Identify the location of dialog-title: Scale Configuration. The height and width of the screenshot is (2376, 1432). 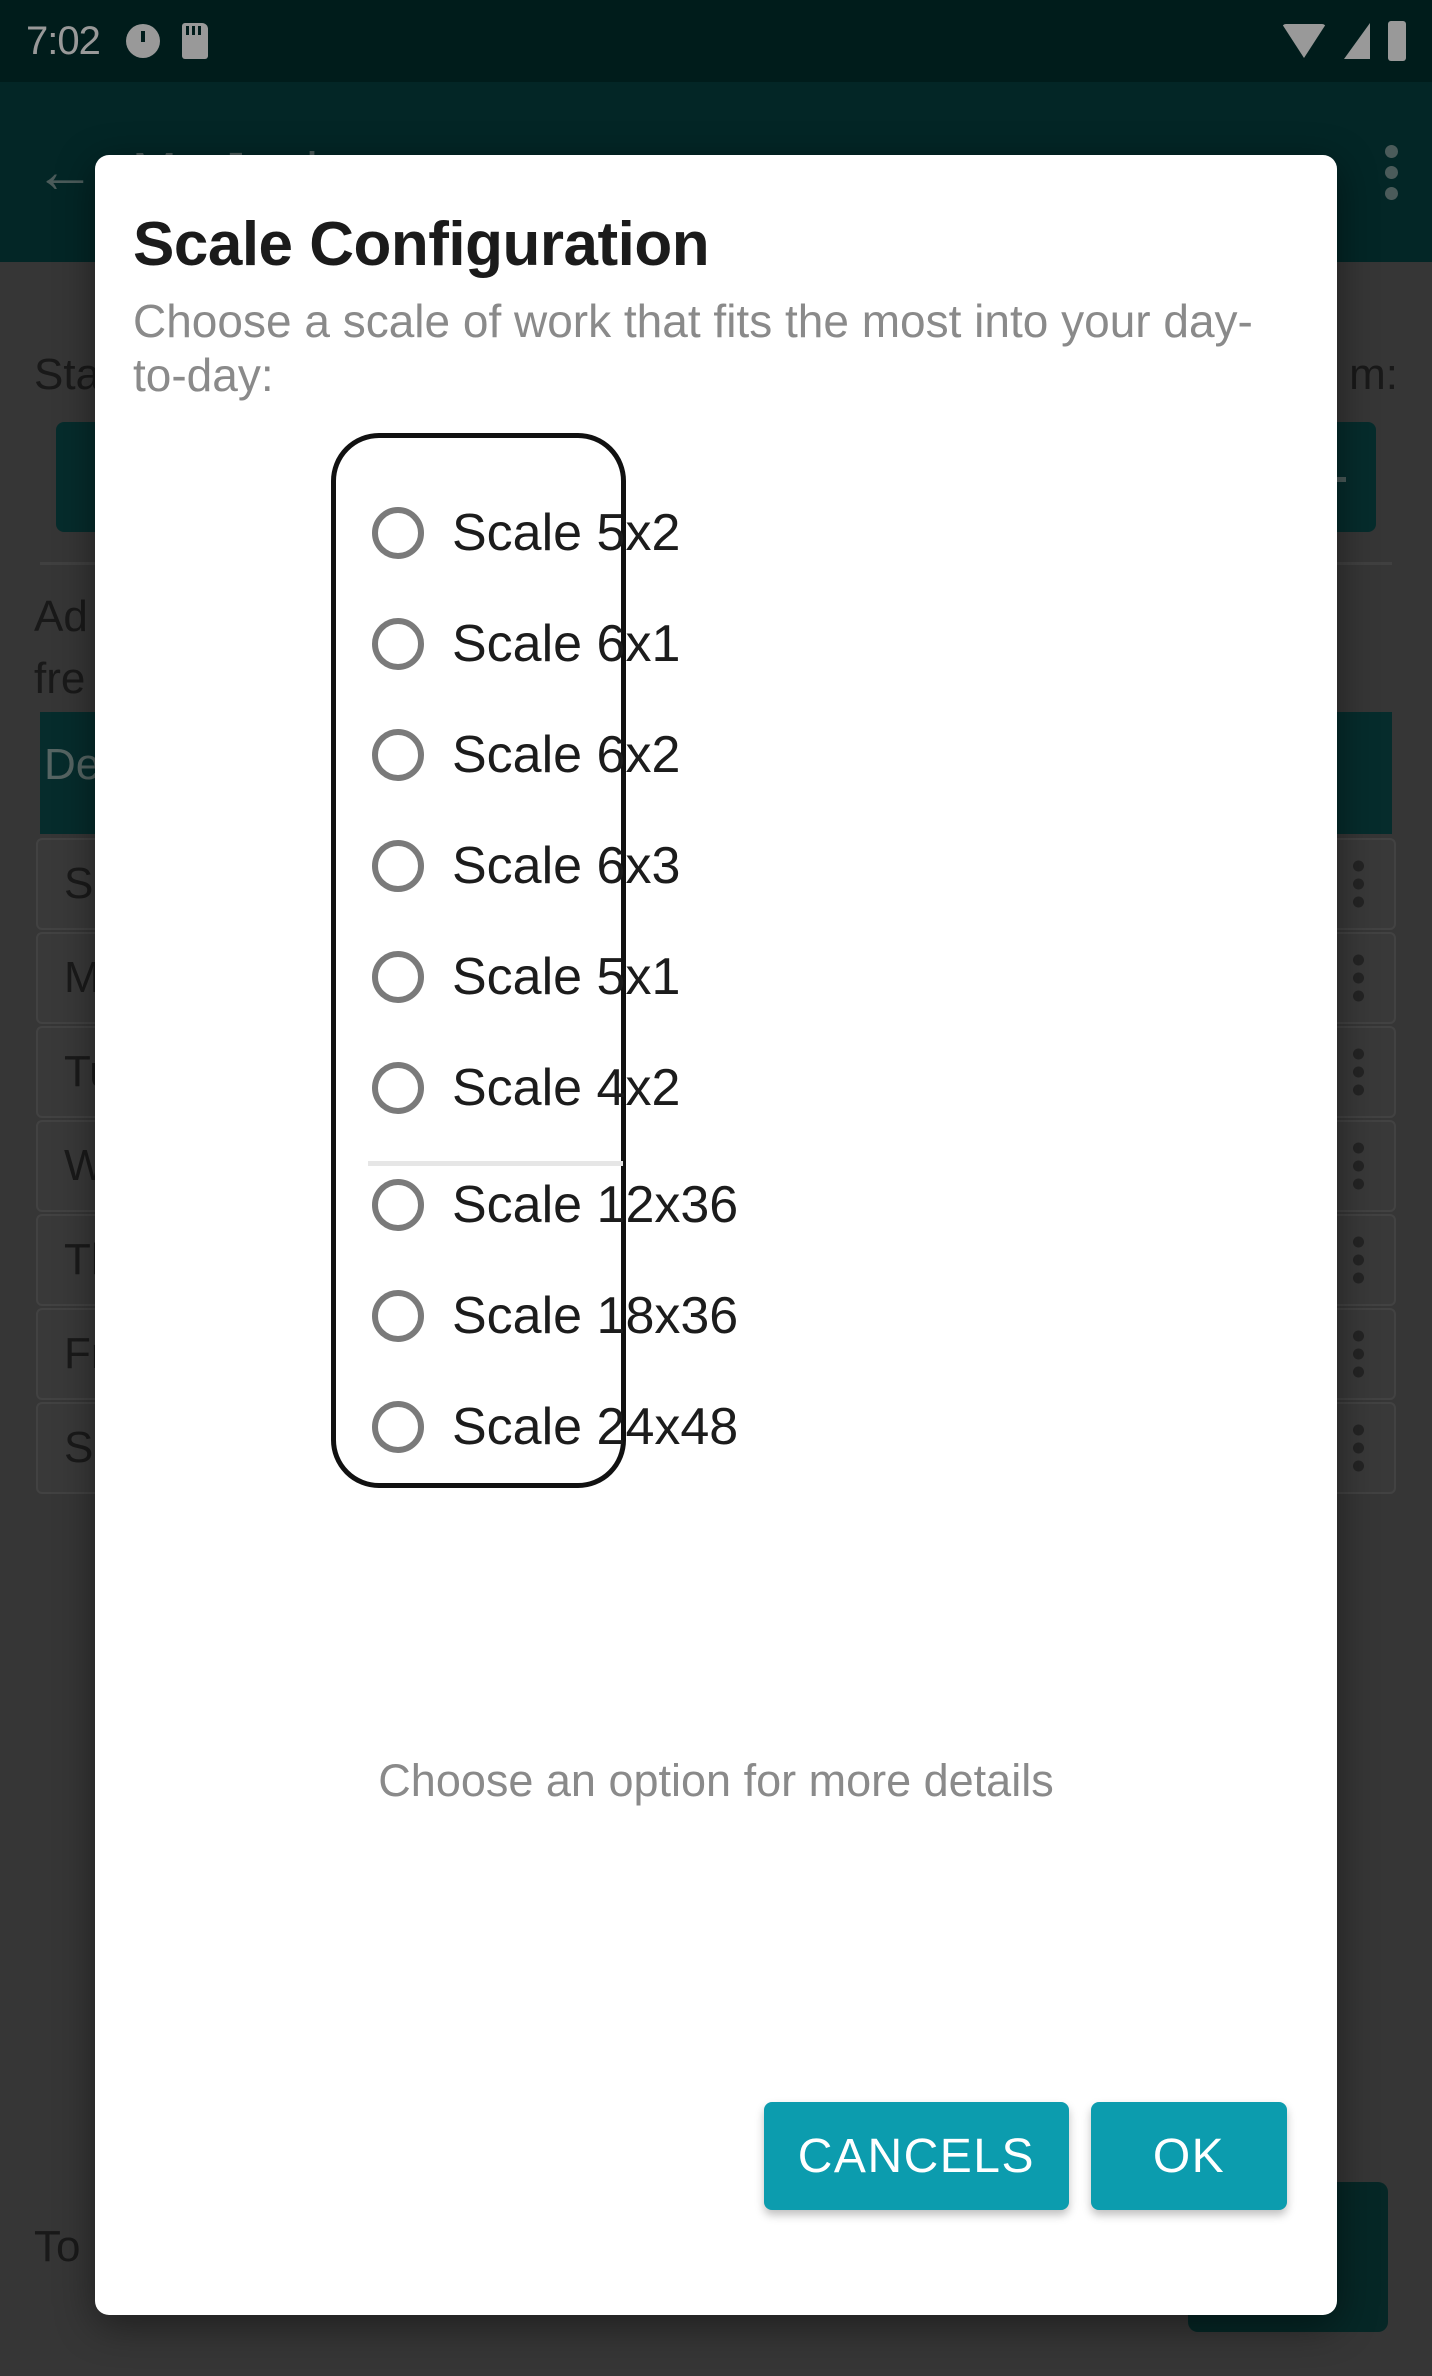
(421, 244).